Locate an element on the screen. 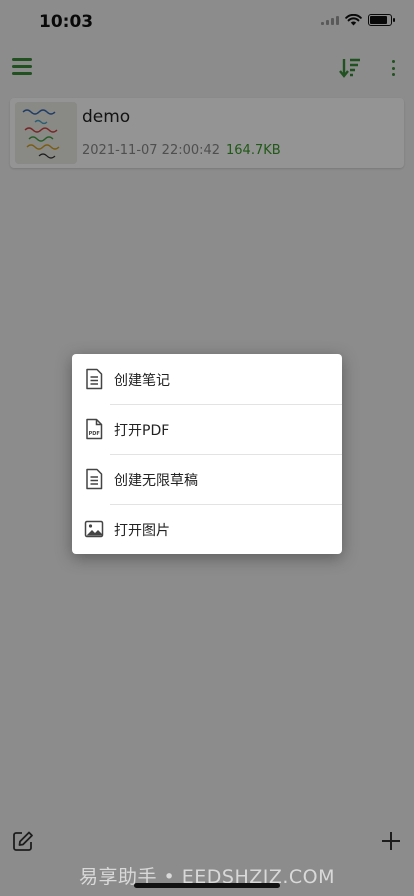  create-menu-popup: 创建笔记 PDF 打开PDF 创建无限草稿 打开图片 is located at coordinates (207, 454).